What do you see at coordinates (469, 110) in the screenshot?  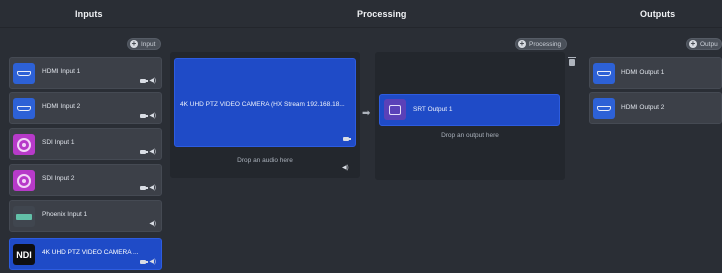 I see `srt-output-card: SRT Output 1` at bounding box center [469, 110].